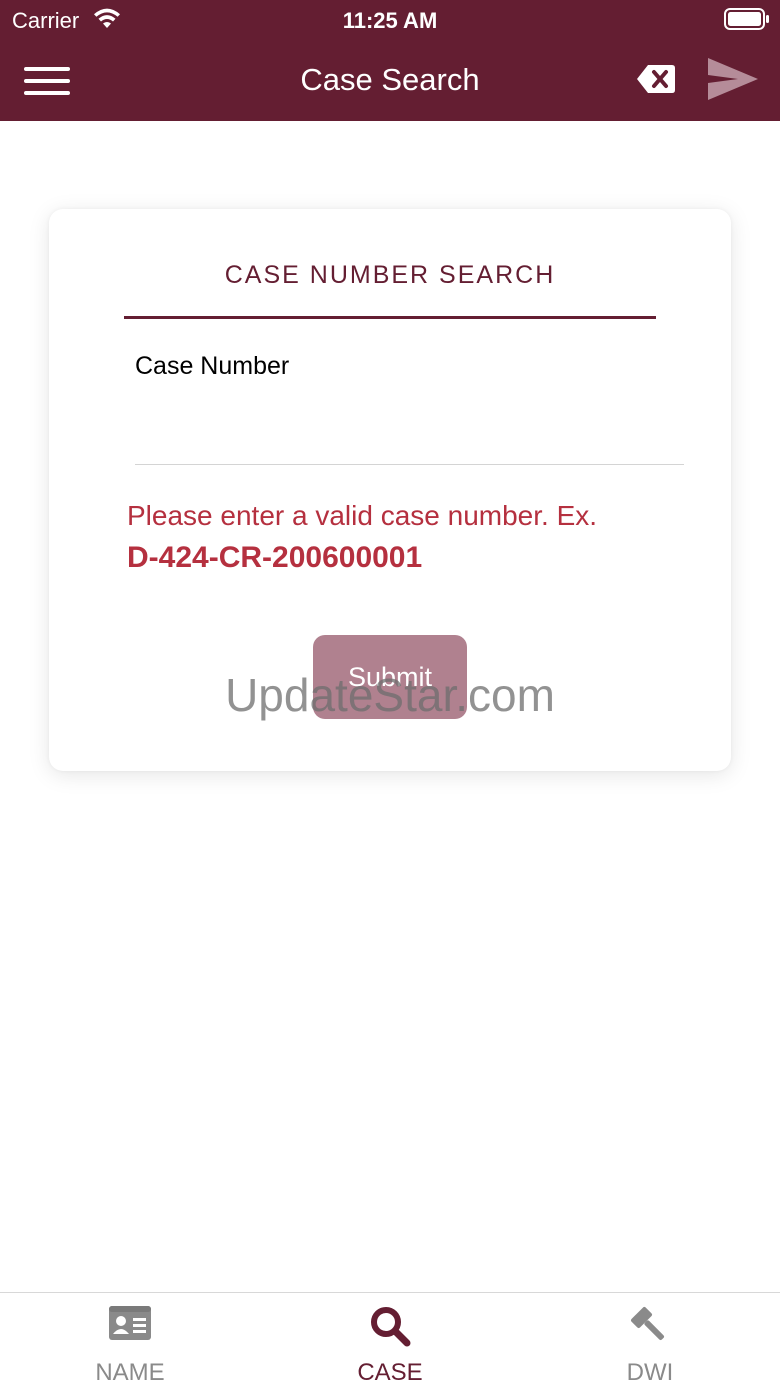  What do you see at coordinates (656, 81) in the screenshot?
I see `backspace-clear-icon` at bounding box center [656, 81].